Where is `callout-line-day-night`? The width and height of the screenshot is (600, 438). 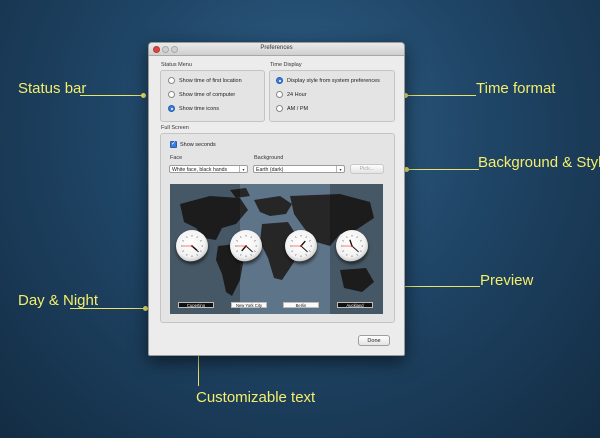
callout-line-day-night is located at coordinates (107, 308).